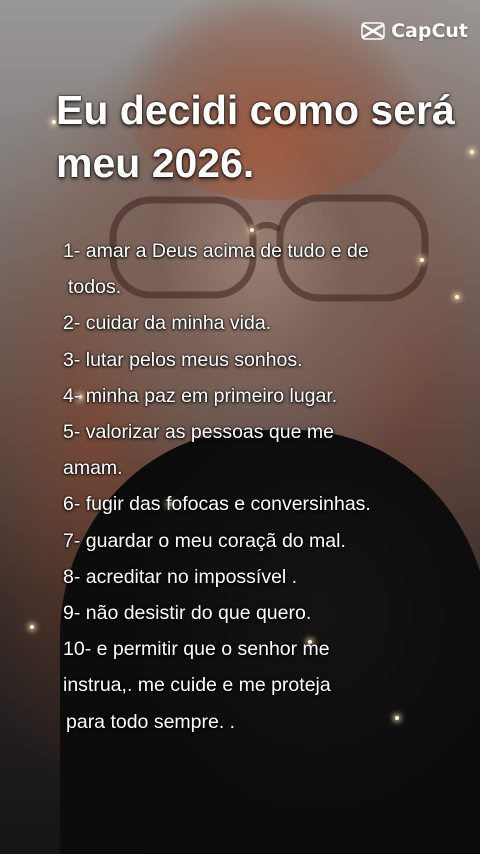 The image size is (480, 854). Describe the element at coordinates (180, 576) in the screenshot. I see `list-line: 8- acreditar no impossível .` at that location.